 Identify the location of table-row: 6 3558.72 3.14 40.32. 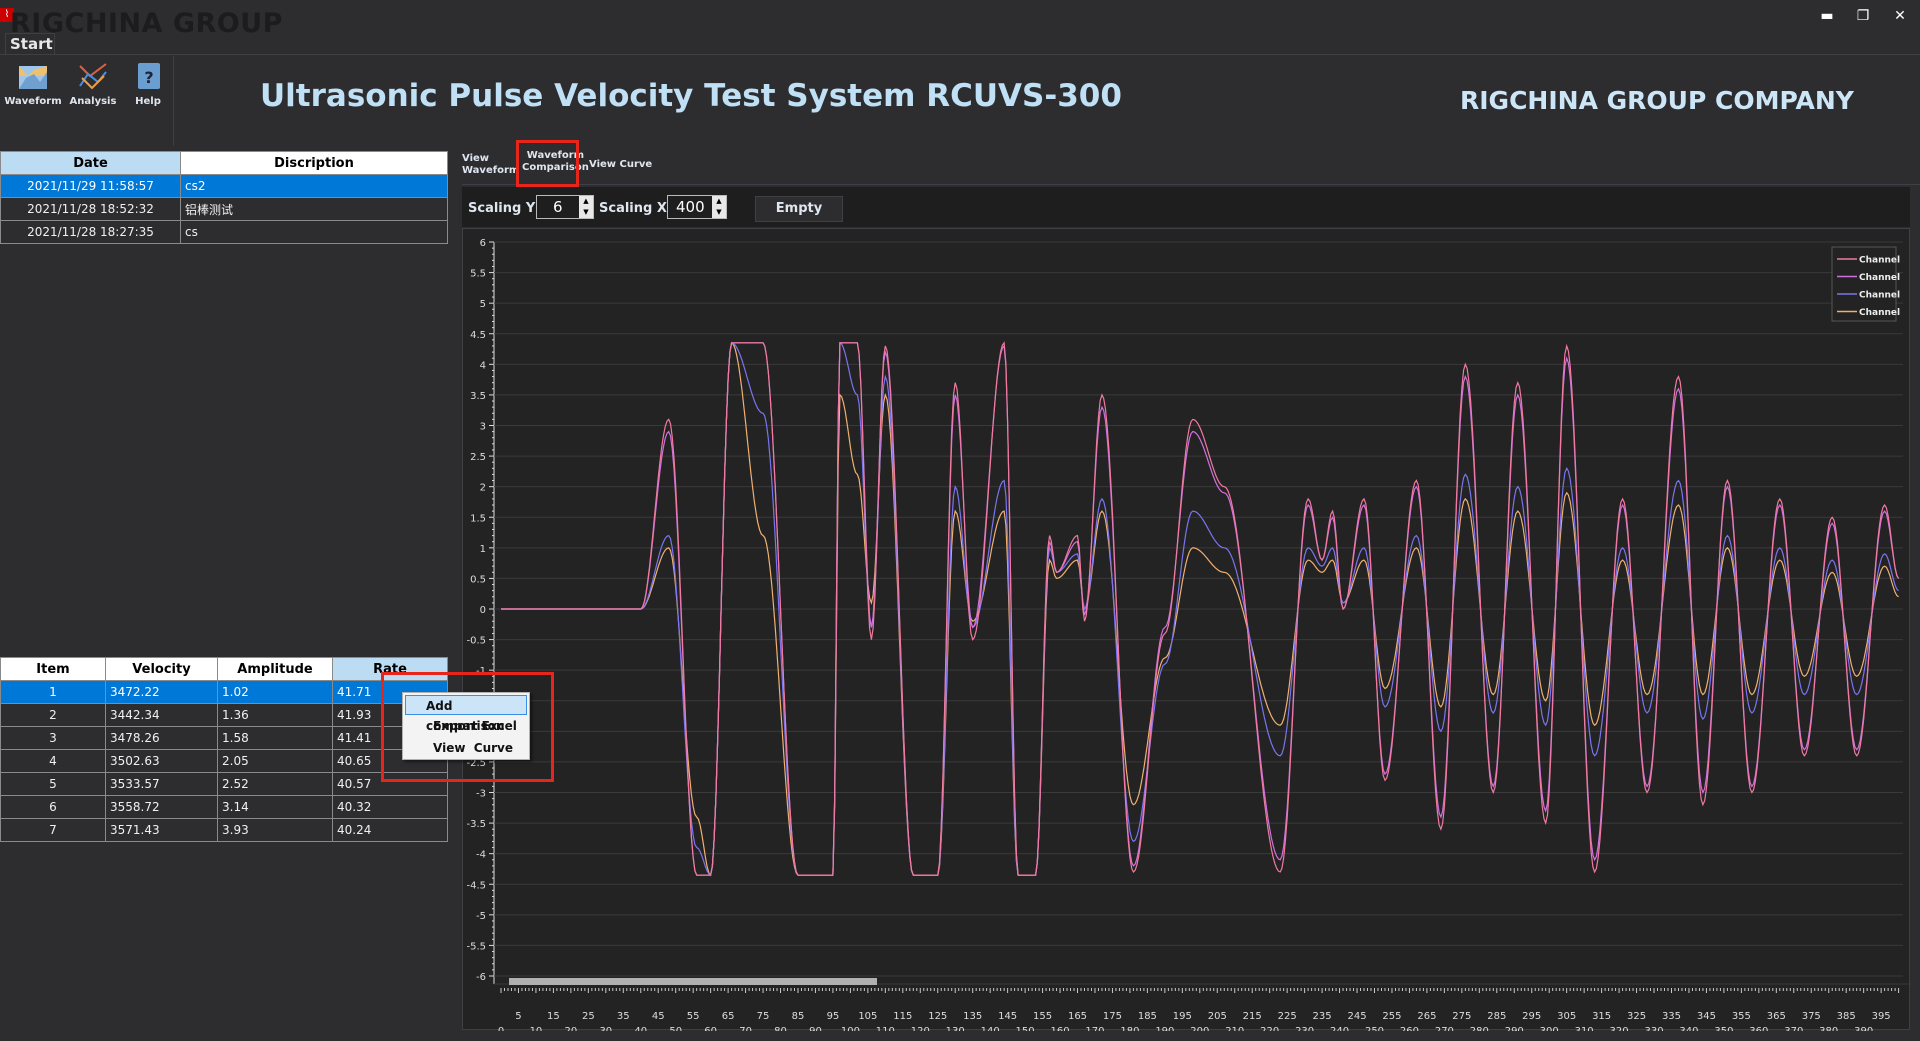
(224, 807).